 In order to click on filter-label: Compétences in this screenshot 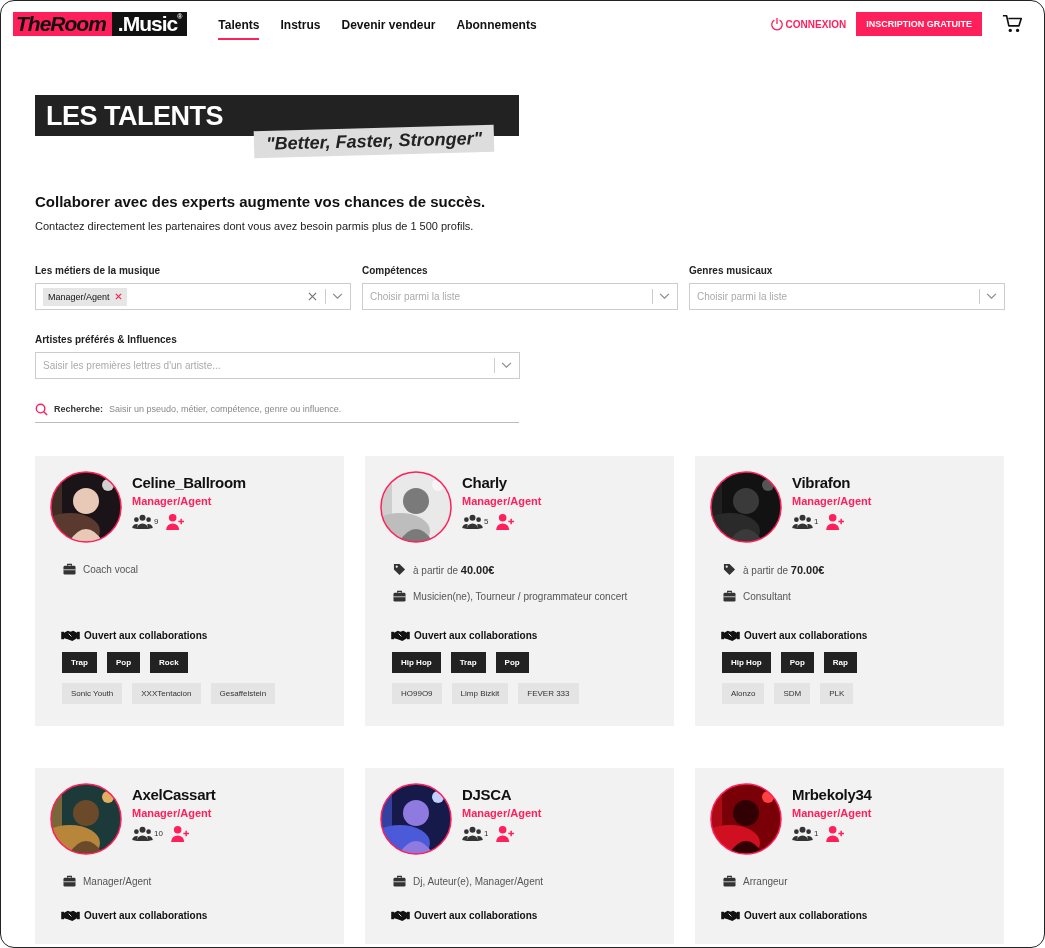, I will do `click(395, 270)`.